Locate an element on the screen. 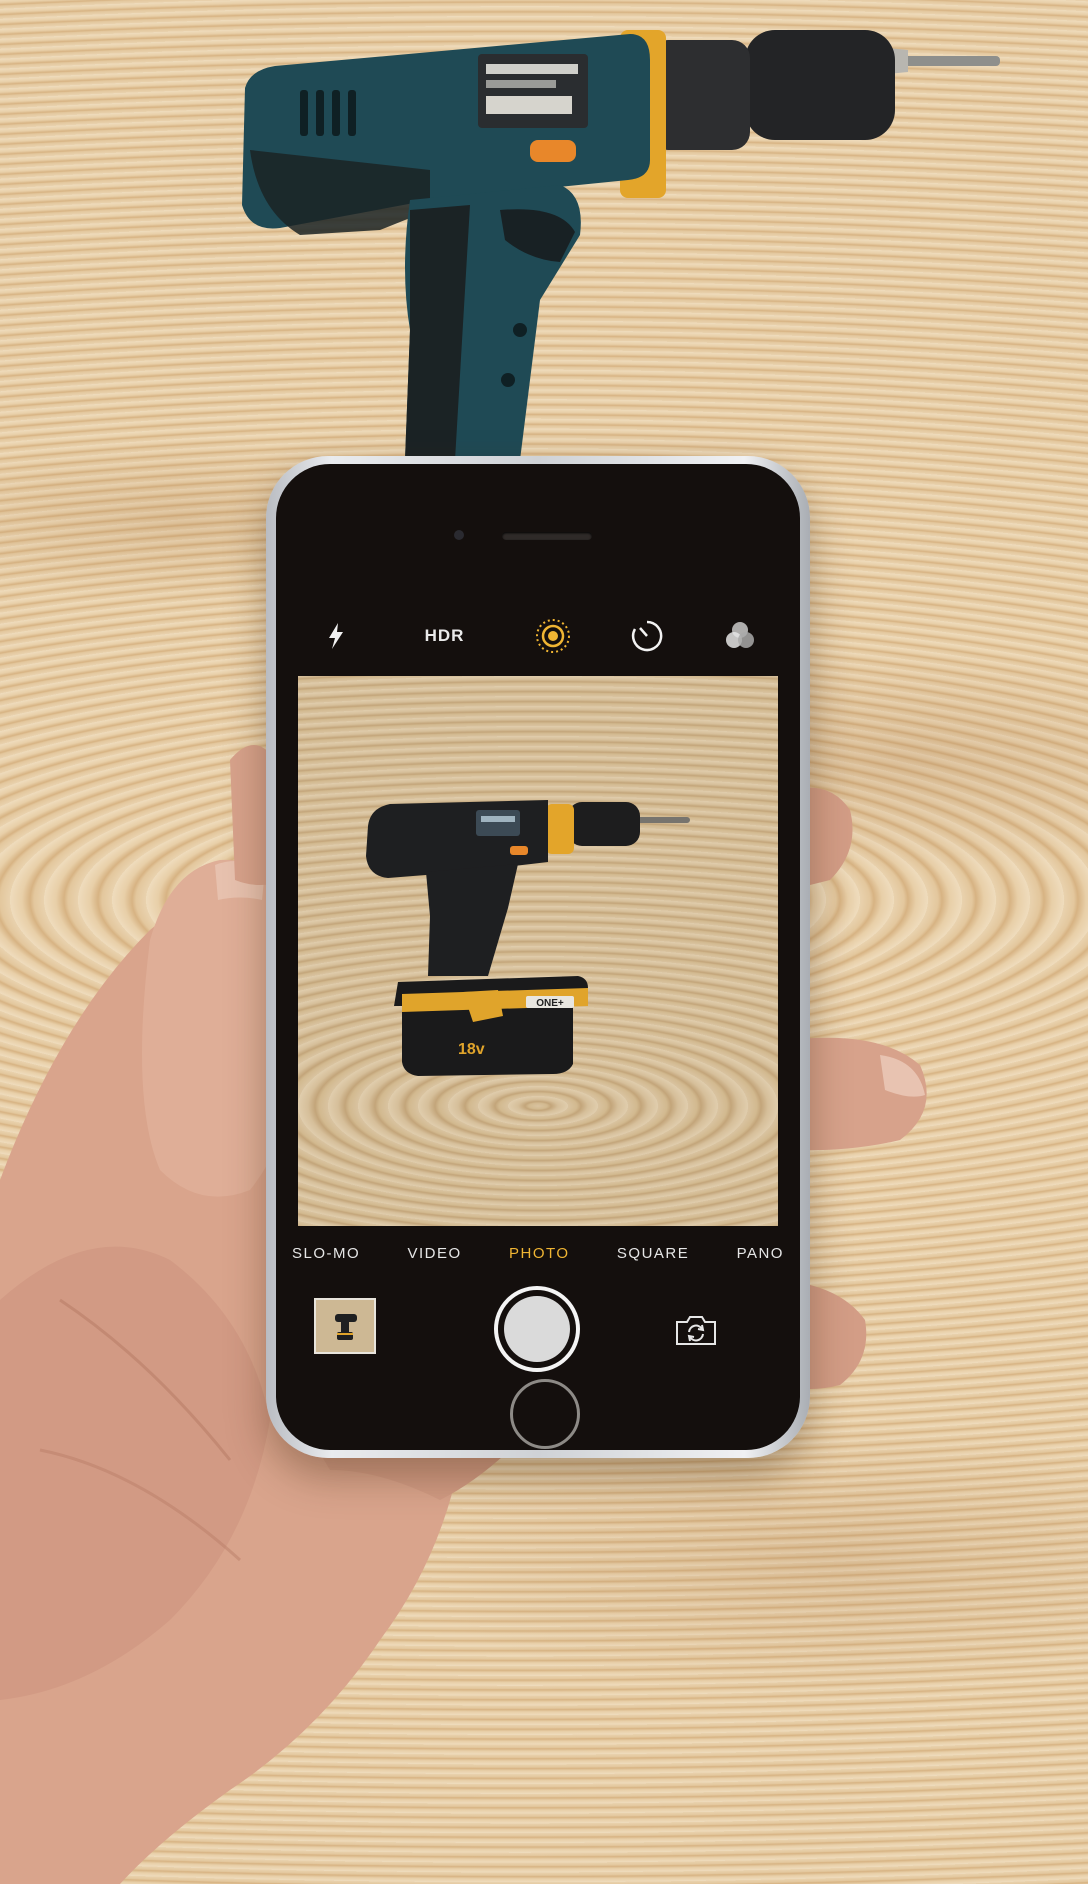 This screenshot has height=1884, width=1088. front-camera is located at coordinates (459, 535).